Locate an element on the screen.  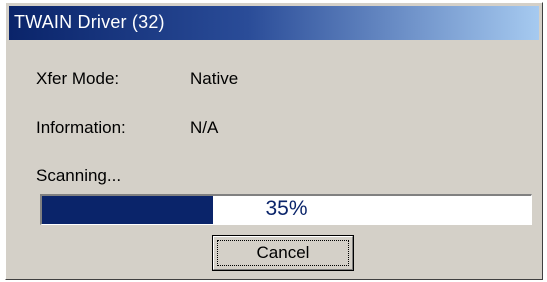
progress-percent-label: 35% is located at coordinates (286, 208).